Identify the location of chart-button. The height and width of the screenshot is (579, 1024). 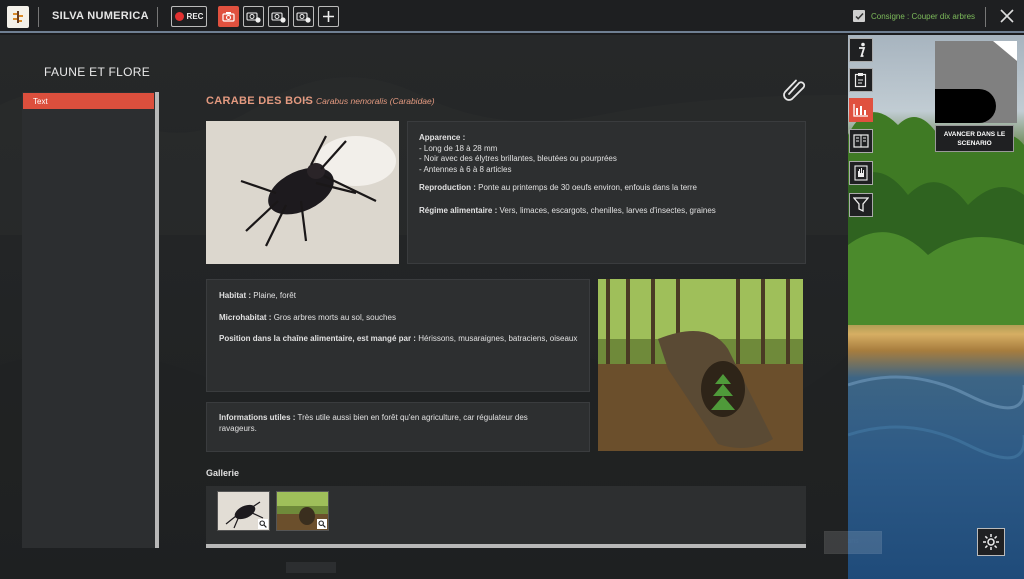
(861, 110).